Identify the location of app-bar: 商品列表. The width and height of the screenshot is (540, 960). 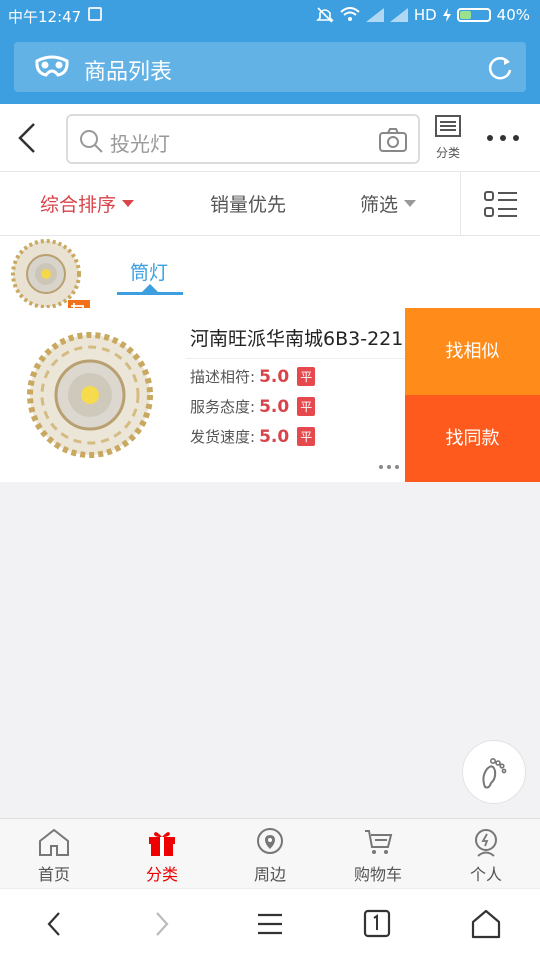
(270, 67).